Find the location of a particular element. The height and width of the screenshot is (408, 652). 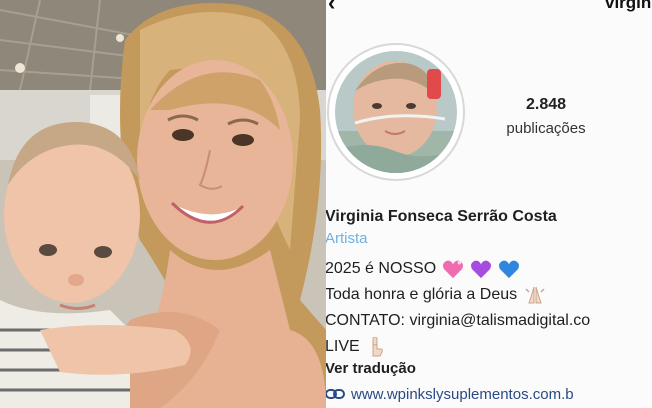

bio-line-2-text: Toda honra e glória a Deus is located at coordinates (422, 294).